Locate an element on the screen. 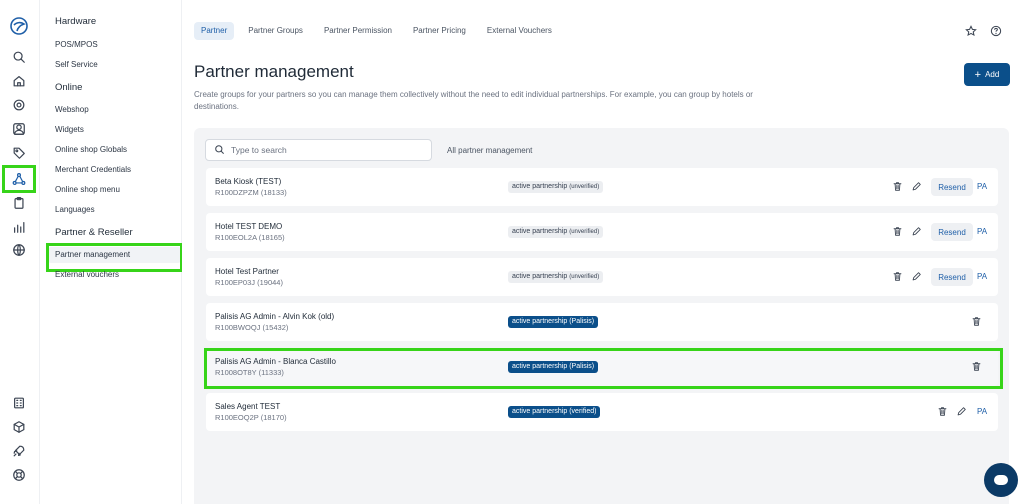 This screenshot has height=504, width=1024. partner-management-highlight is located at coordinates (114, 257).